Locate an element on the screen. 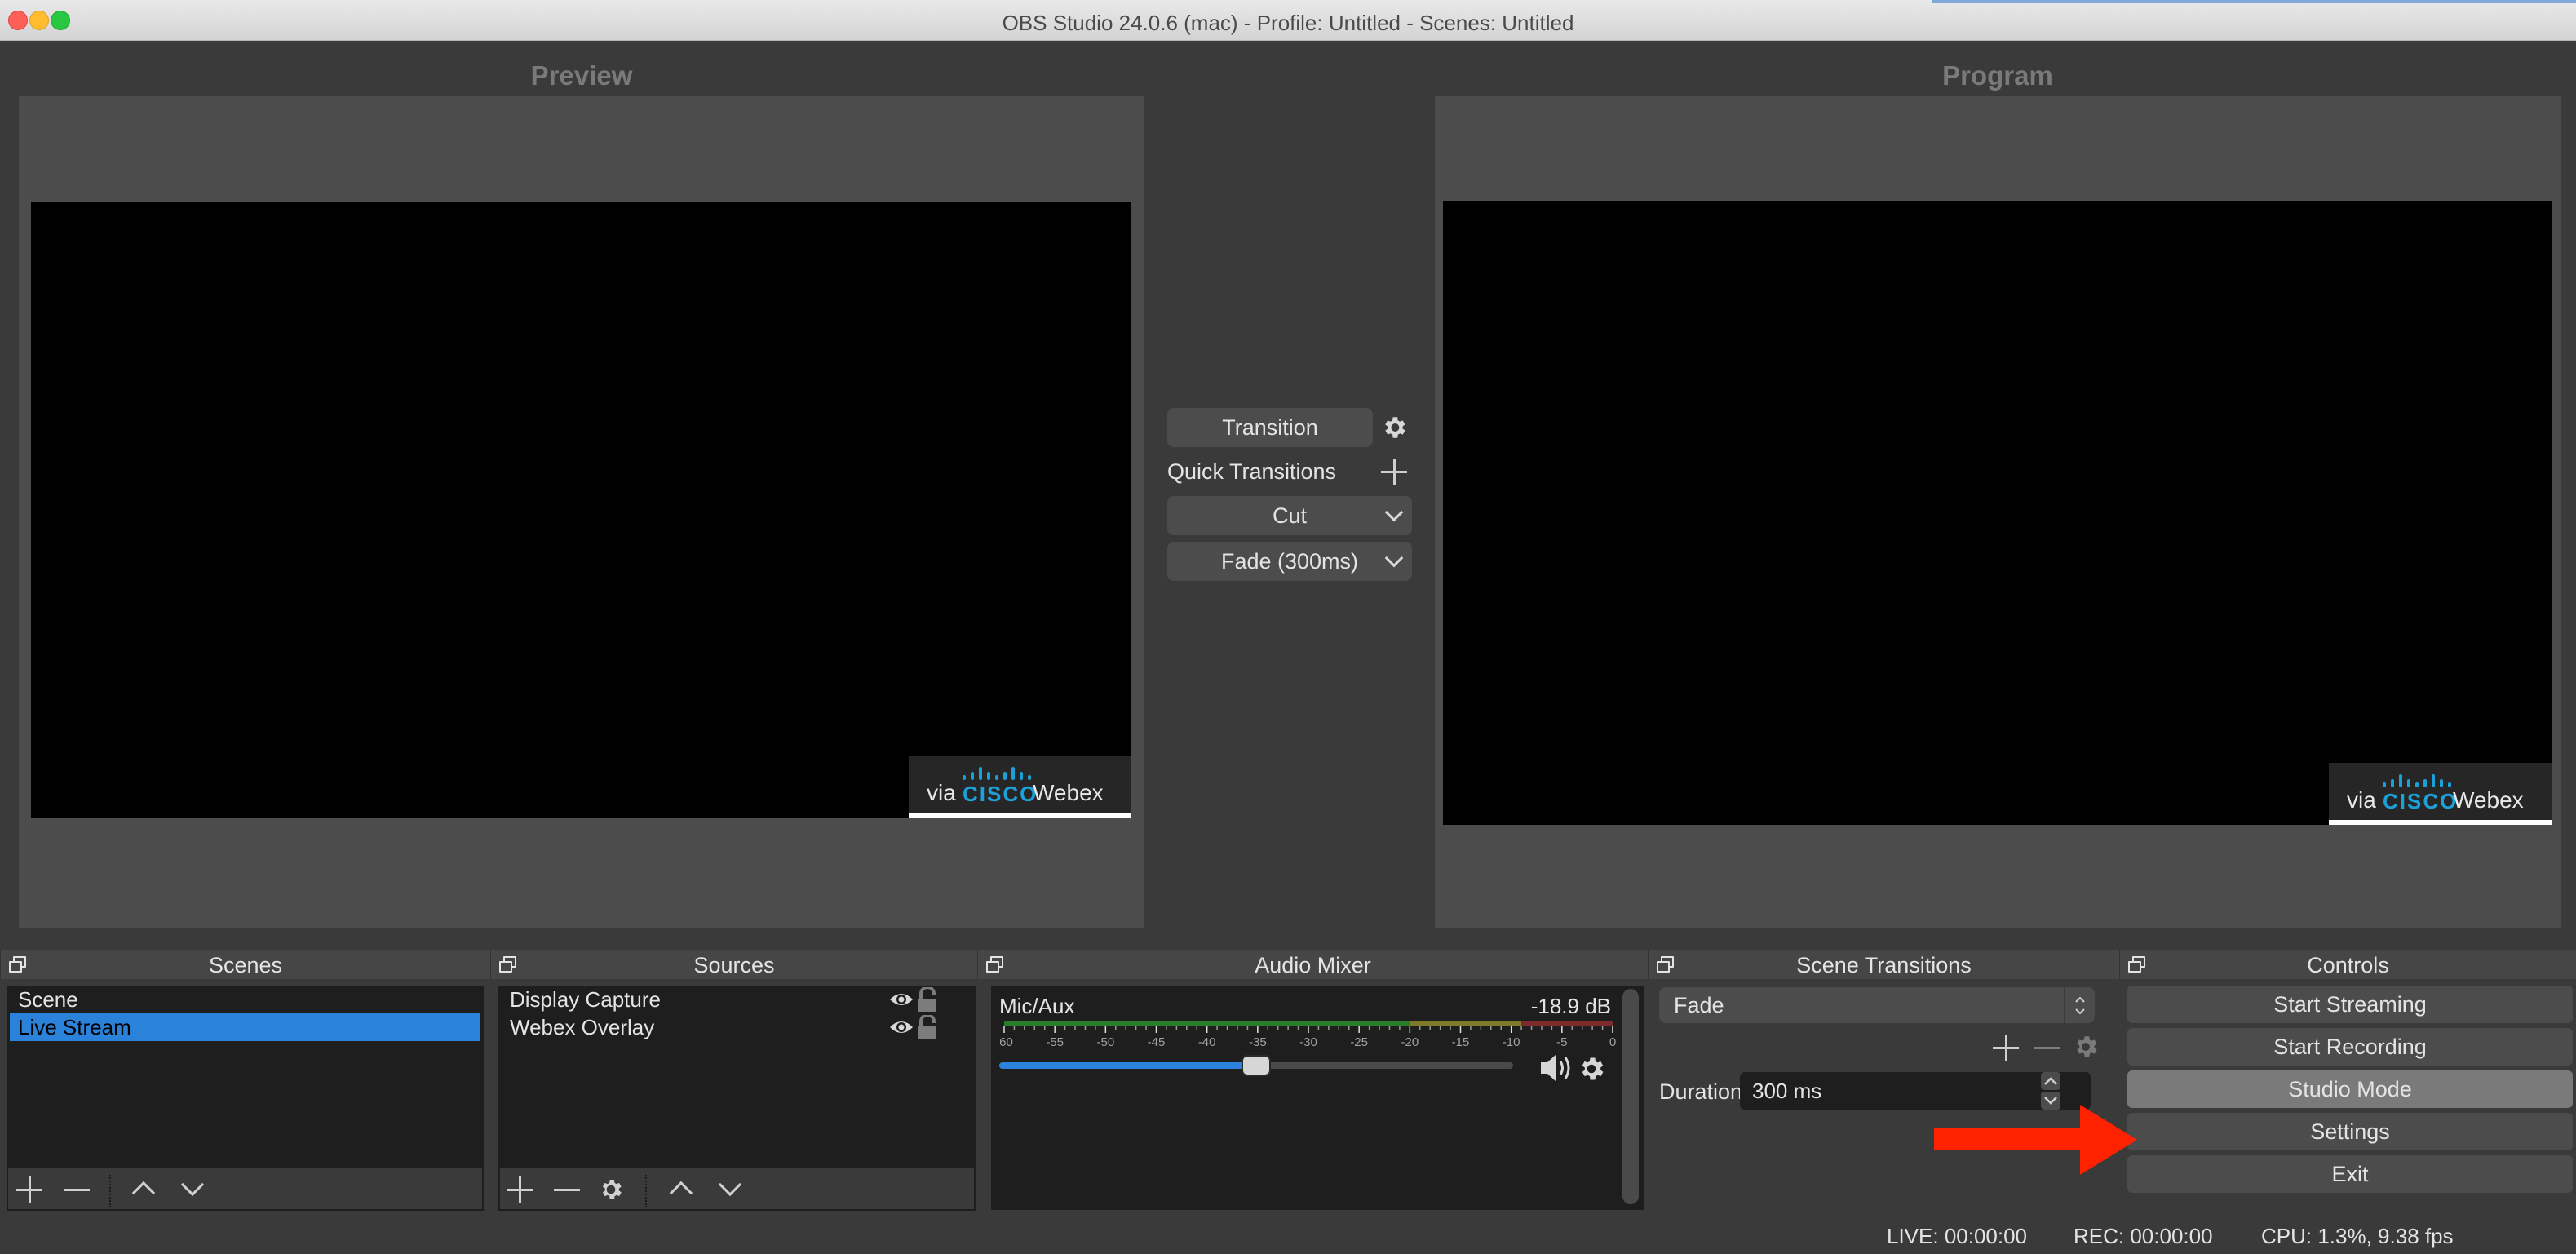 The width and height of the screenshot is (2576, 1254). move-source-down-icon is located at coordinates (730, 1184).